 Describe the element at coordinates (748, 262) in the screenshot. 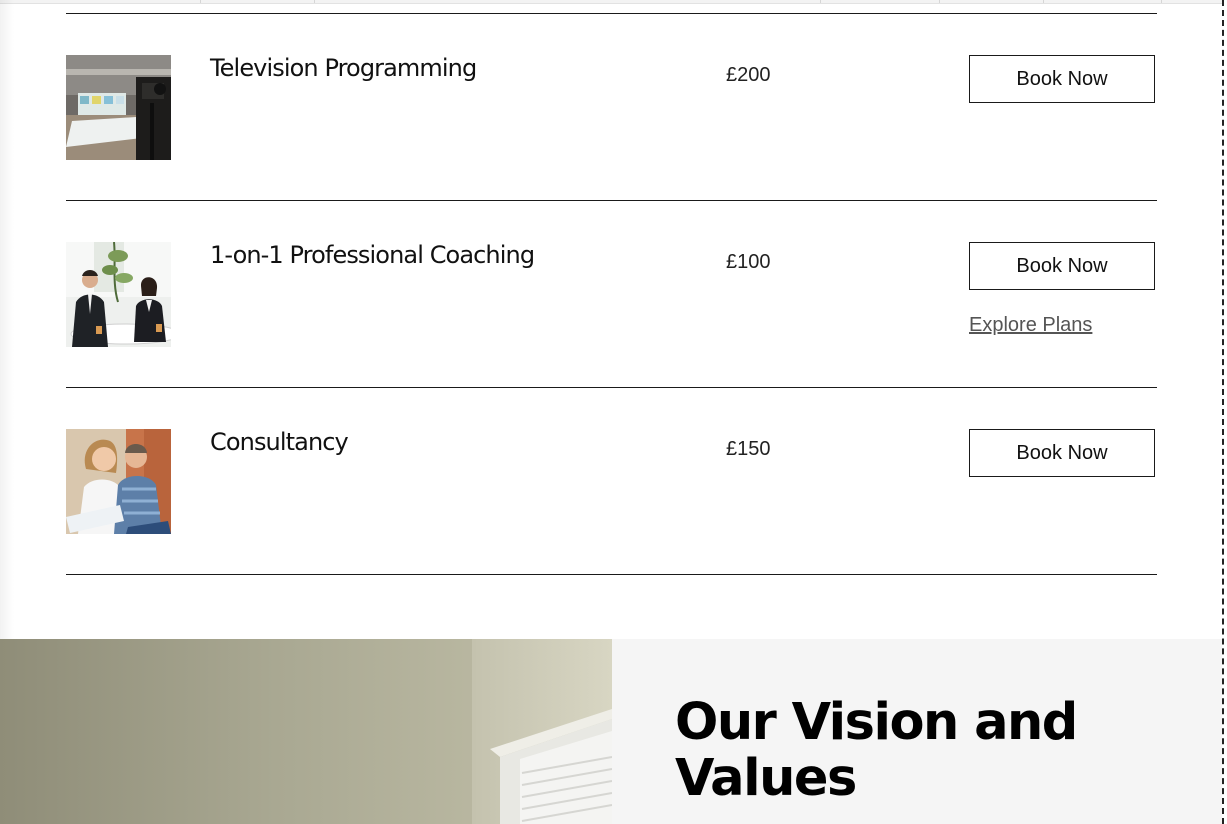

I see `service-price: £100` at that location.